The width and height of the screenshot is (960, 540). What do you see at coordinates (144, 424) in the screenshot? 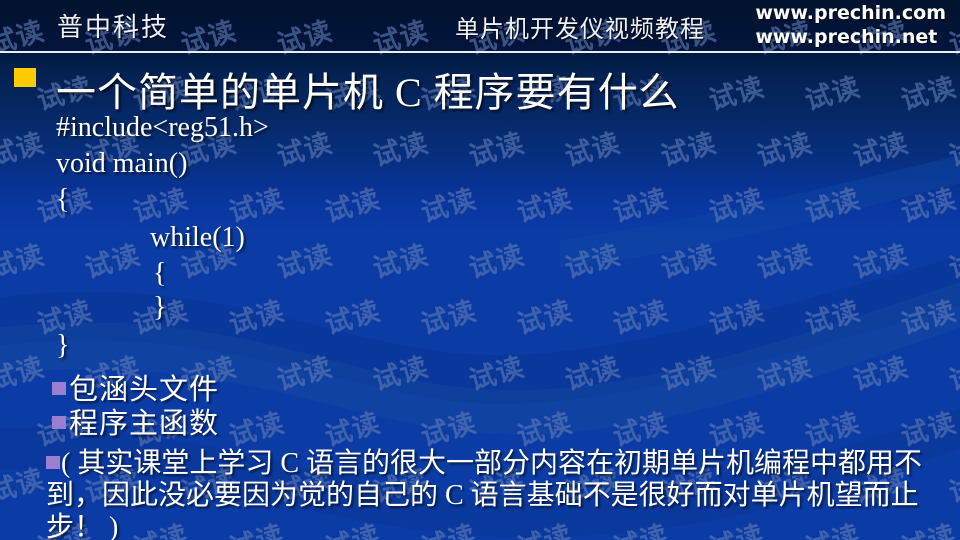
I see `list-item-label: 程序主函数` at bounding box center [144, 424].